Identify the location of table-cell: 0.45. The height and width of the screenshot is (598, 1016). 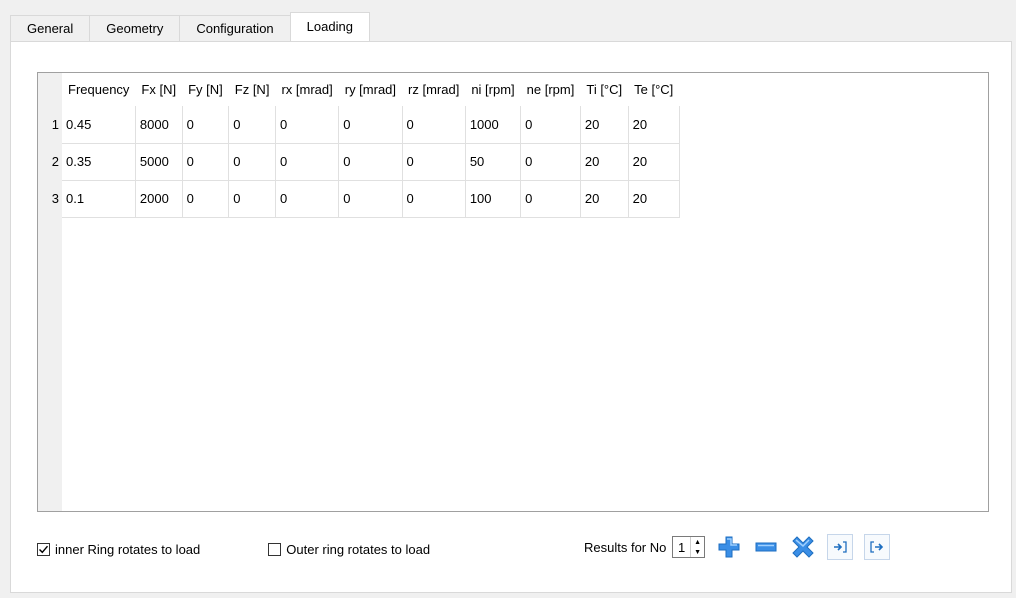
(99, 125).